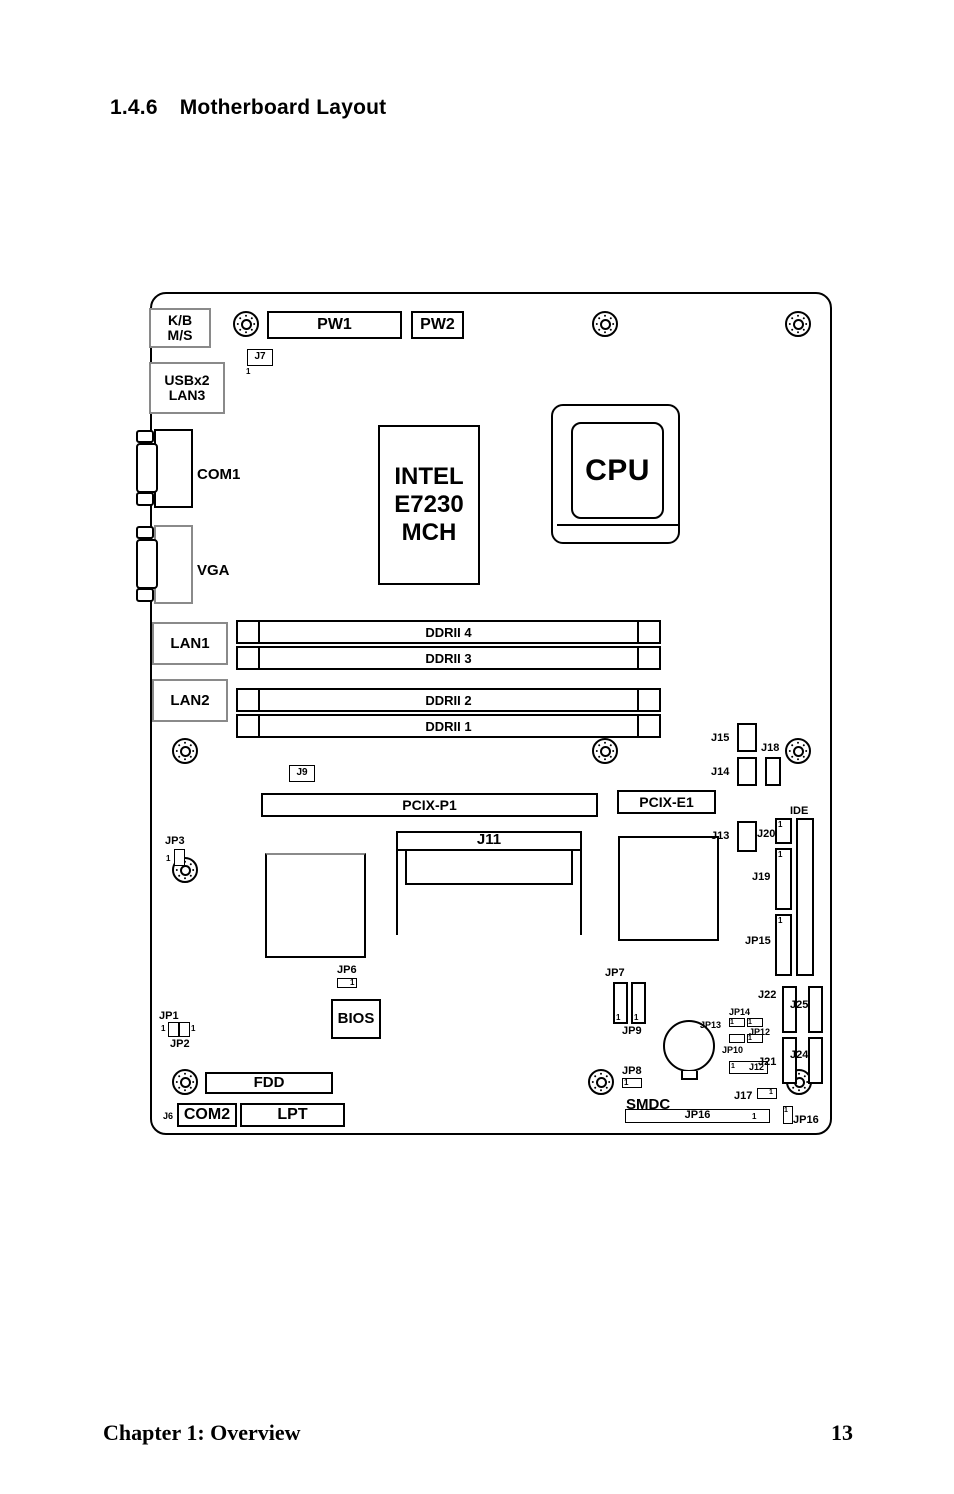 The width and height of the screenshot is (954, 1494). Describe the element at coordinates (202, 1432) in the screenshot. I see `footer-chapter: Chapter 1: Overview` at that location.